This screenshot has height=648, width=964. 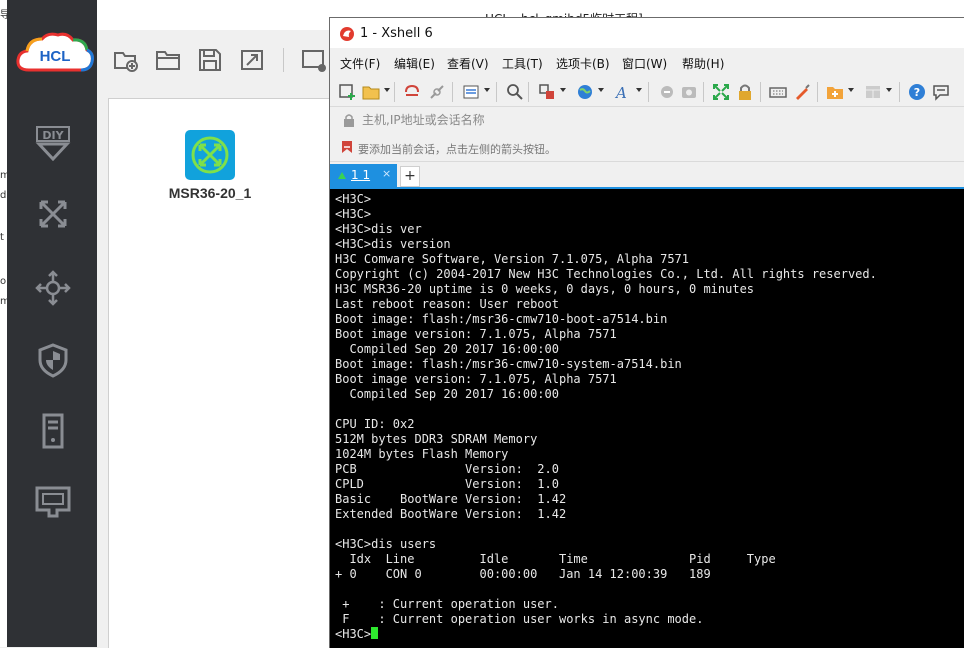 What do you see at coordinates (647, 175) in the screenshot?
I see `xshell-tabbar: 1 1 × +` at bounding box center [647, 175].